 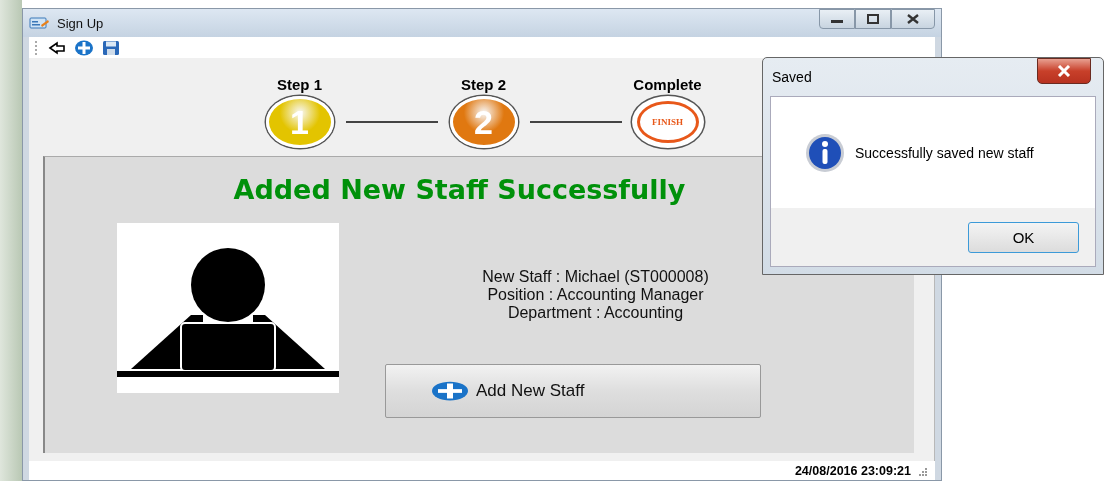 What do you see at coordinates (837, 19) in the screenshot?
I see `minimize-button` at bounding box center [837, 19].